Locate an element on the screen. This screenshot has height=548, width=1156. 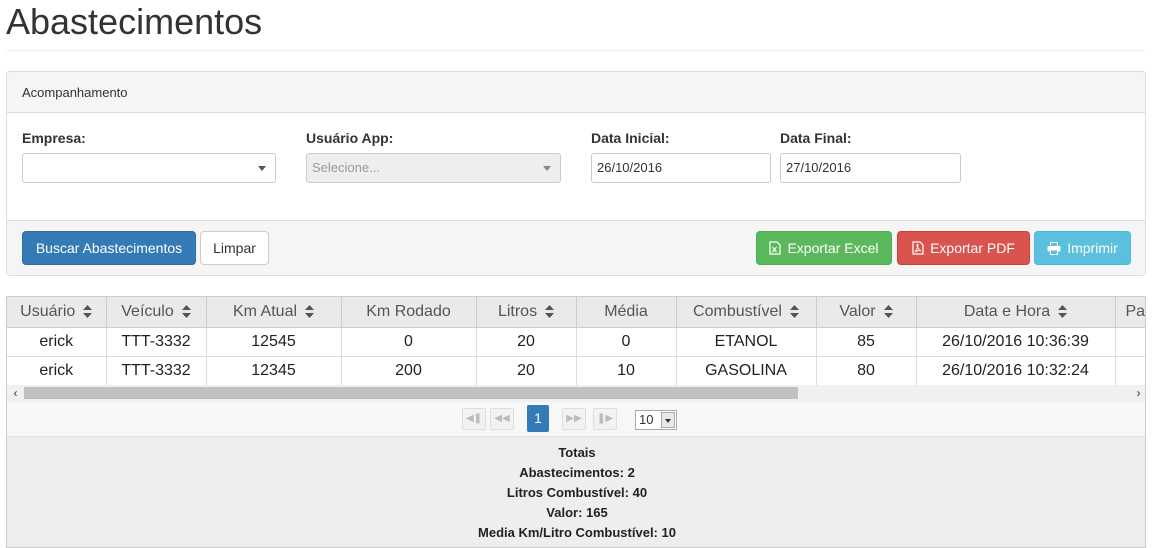
scroll-left-icon: ‹ is located at coordinates (15, 393).